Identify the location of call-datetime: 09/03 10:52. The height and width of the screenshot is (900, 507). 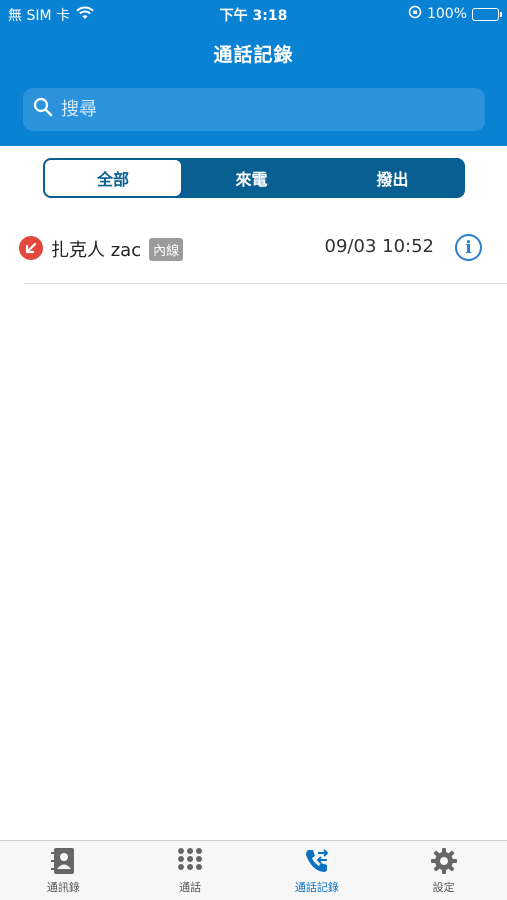
(379, 246).